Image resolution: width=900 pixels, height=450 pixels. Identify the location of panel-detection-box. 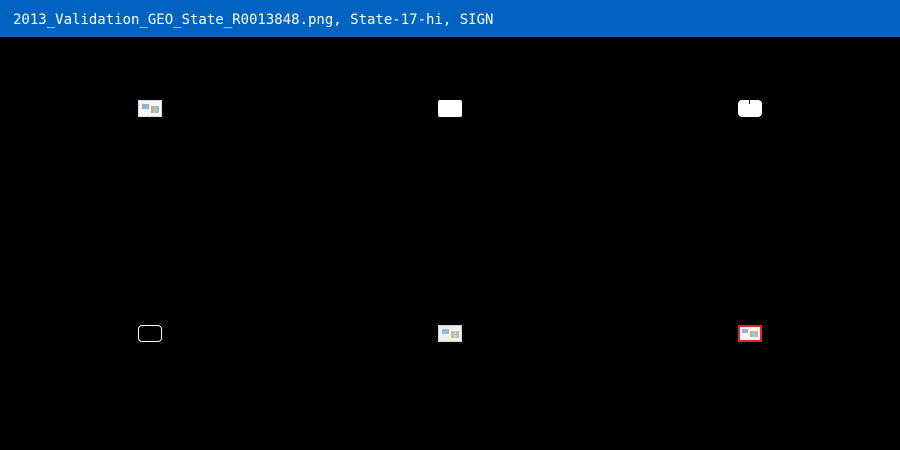
(750, 333).